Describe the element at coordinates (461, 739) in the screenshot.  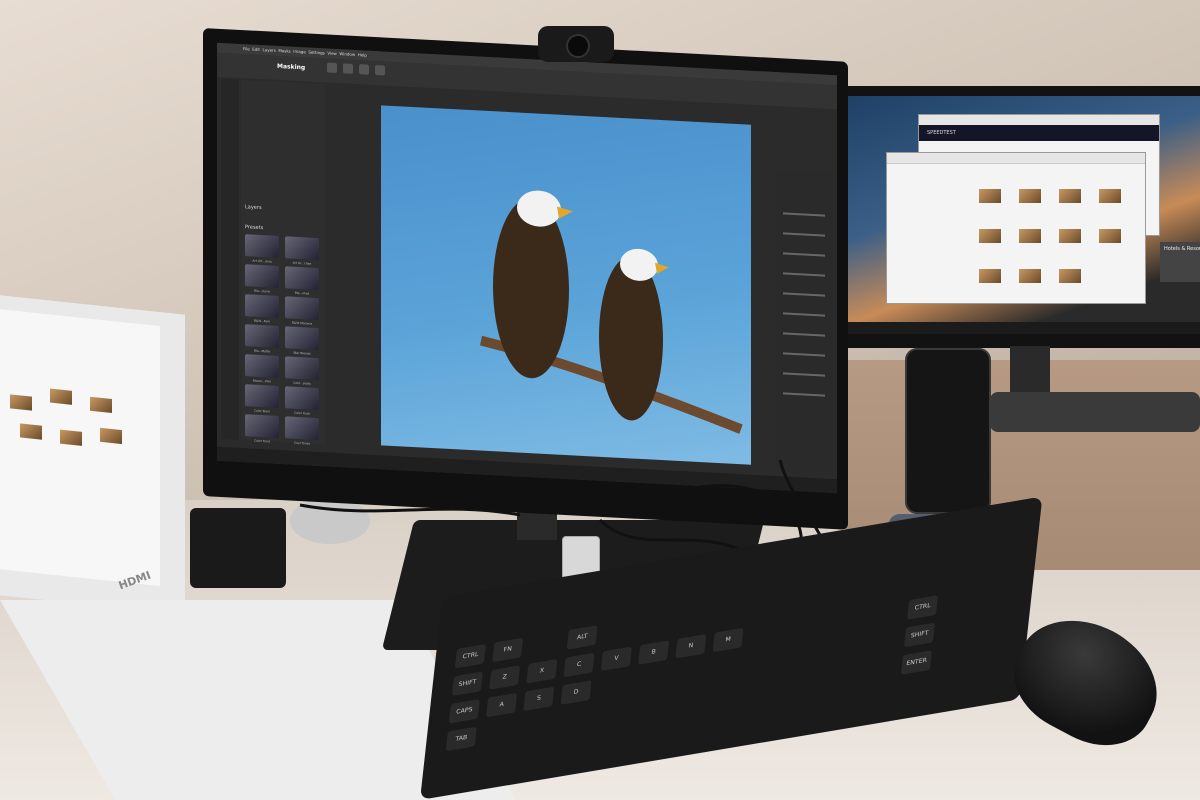
I see `key: TAB` at that location.